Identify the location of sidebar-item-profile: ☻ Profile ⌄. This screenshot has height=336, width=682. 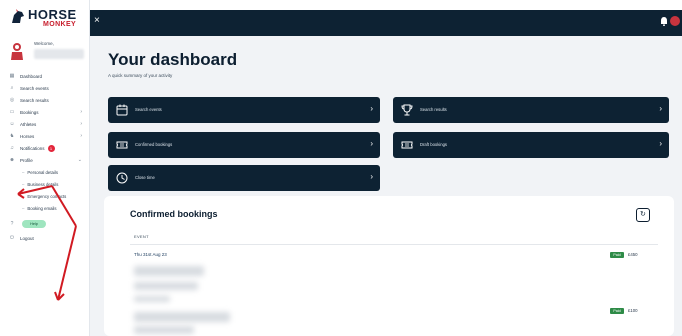
(48, 160).